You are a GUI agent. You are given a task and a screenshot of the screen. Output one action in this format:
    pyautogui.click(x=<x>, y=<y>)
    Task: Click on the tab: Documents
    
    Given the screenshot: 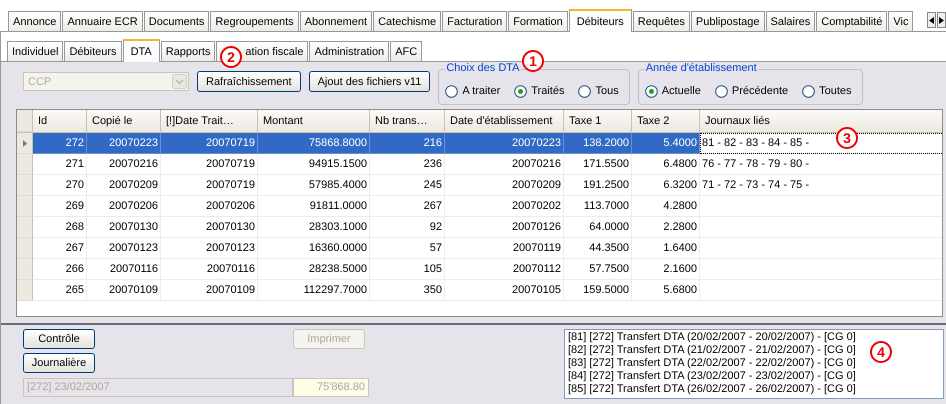 What is the action you would take?
    pyautogui.click(x=177, y=21)
    